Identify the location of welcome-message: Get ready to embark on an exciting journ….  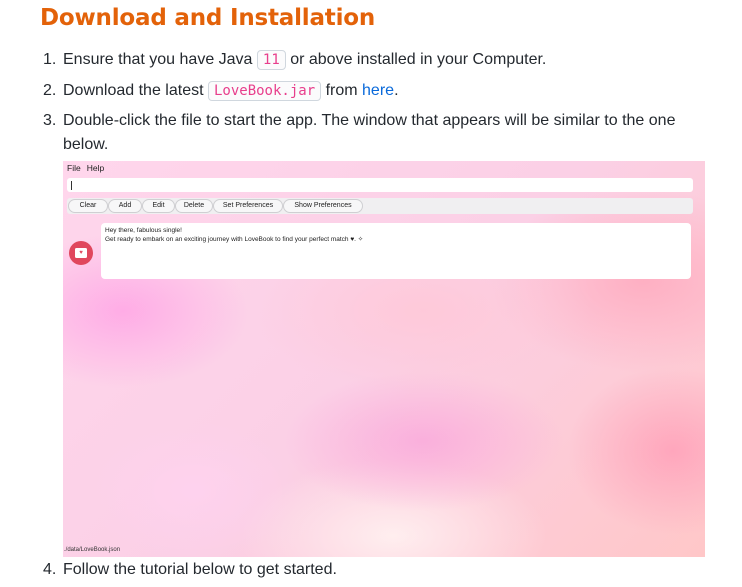
(234, 239).